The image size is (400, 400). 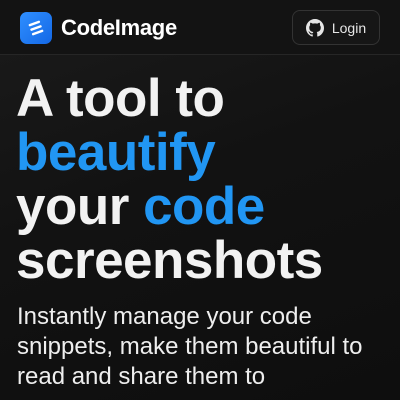 I want to click on brand: CodeImage, so click(x=98, y=28).